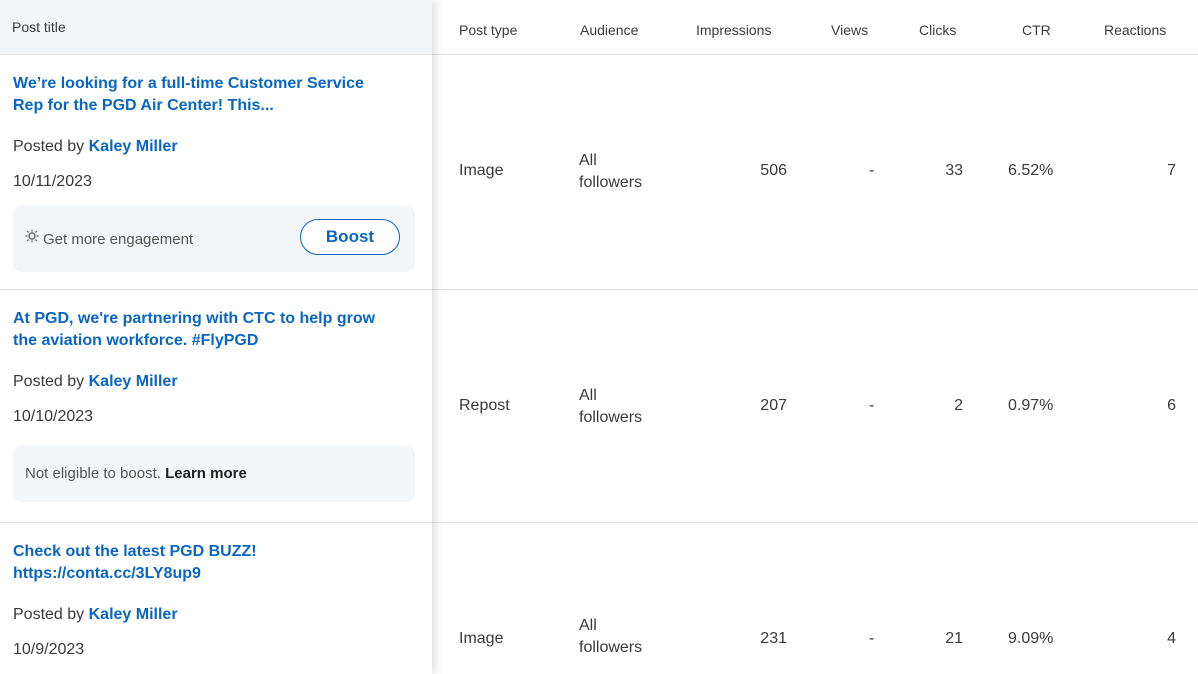 The height and width of the screenshot is (674, 1198). I want to click on impressions-cell: 231, so click(773, 638).